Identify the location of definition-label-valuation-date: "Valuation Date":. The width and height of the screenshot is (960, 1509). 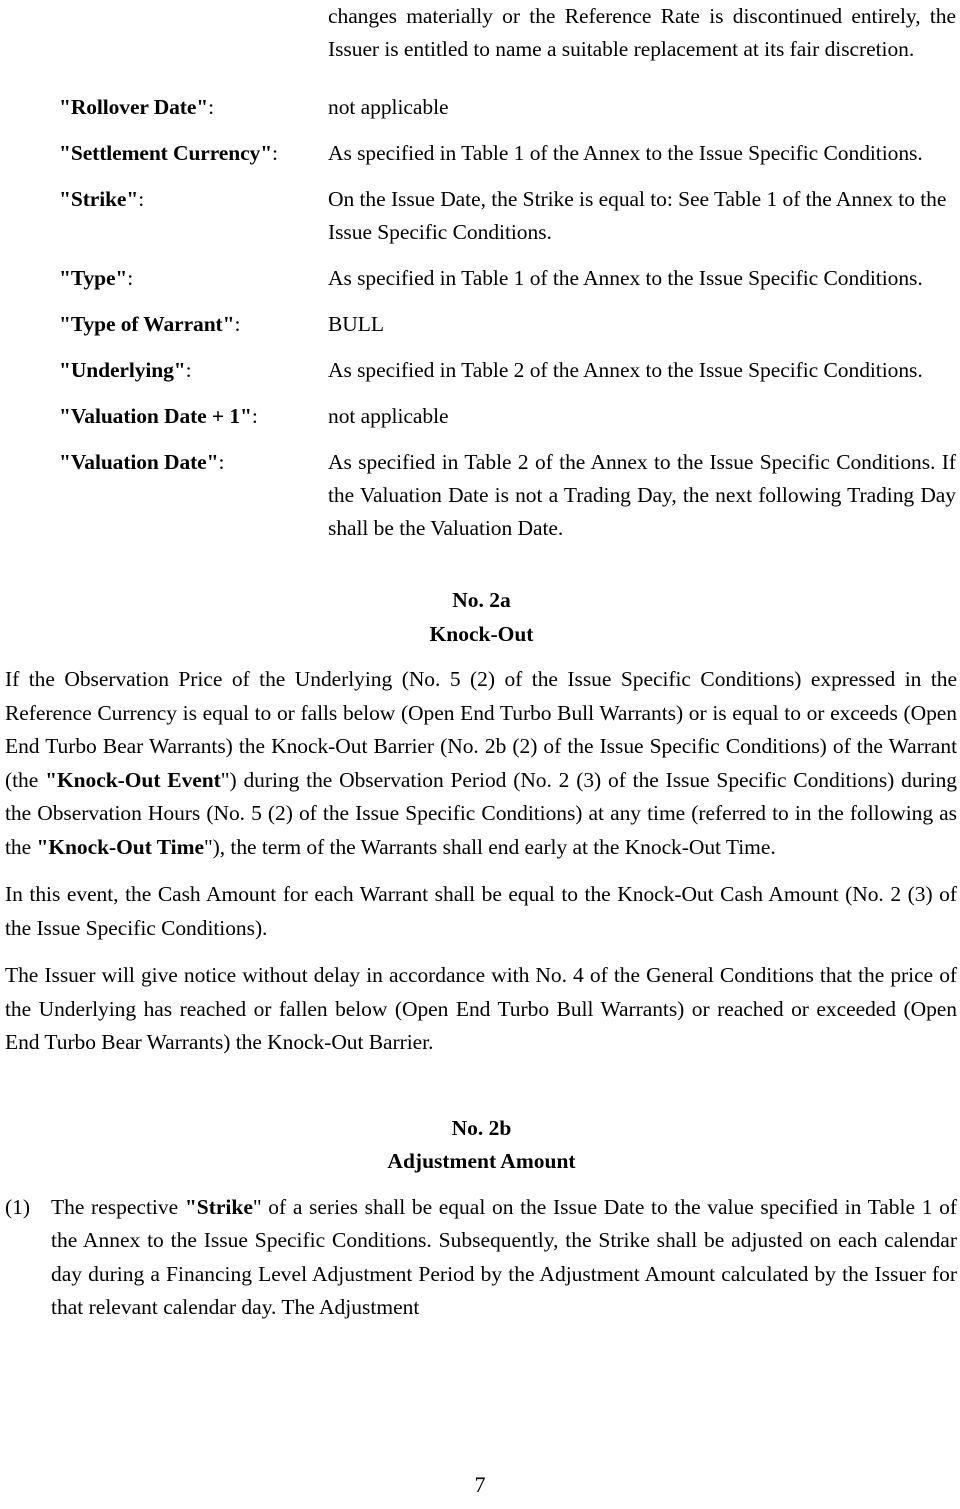
(166, 462).